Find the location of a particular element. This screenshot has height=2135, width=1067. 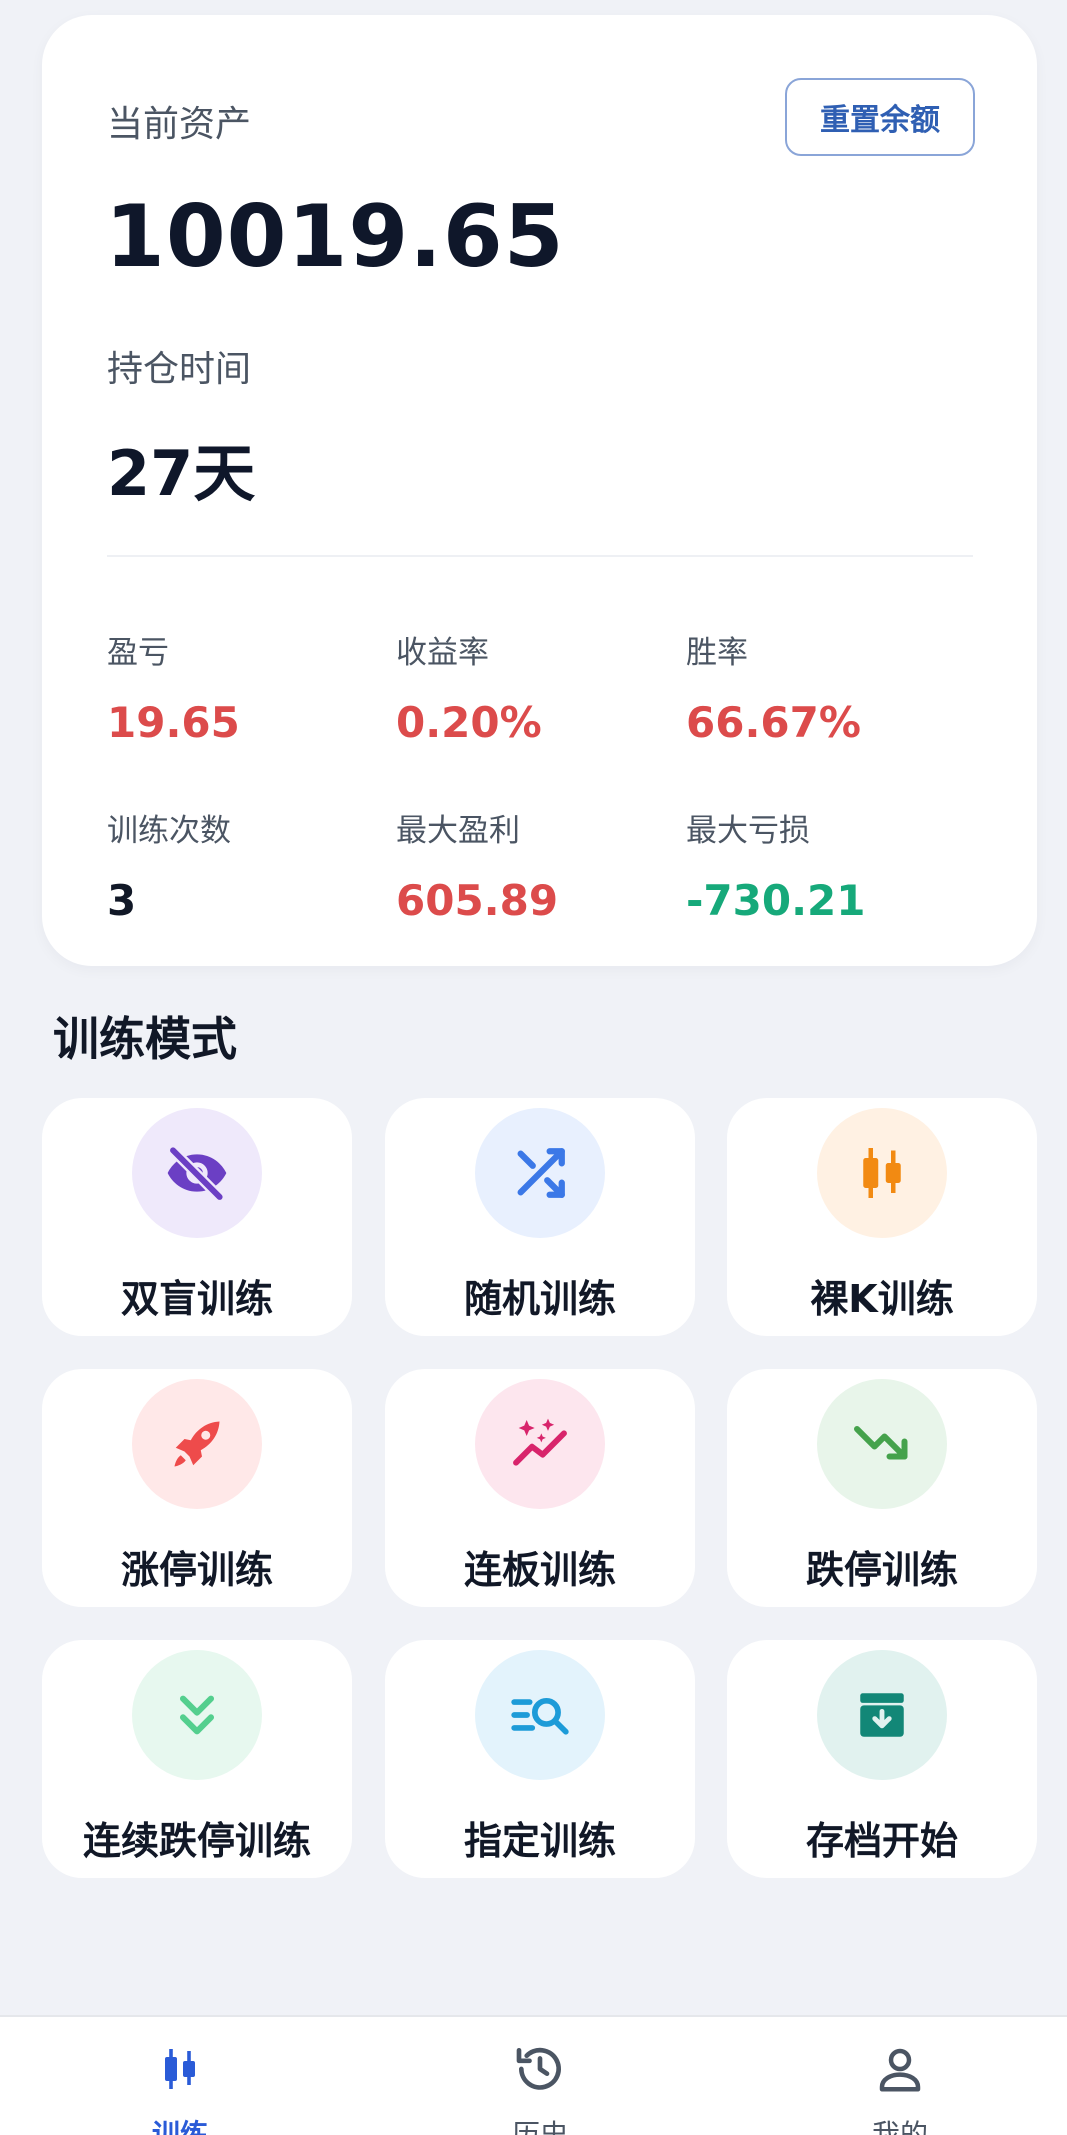

stat-return-rate: 收益率 0.20% is located at coordinates (536, 687).